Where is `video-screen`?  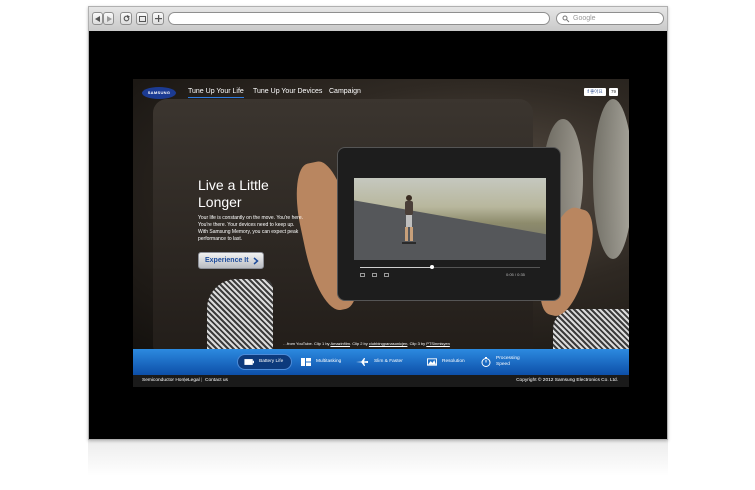 video-screen is located at coordinates (450, 219).